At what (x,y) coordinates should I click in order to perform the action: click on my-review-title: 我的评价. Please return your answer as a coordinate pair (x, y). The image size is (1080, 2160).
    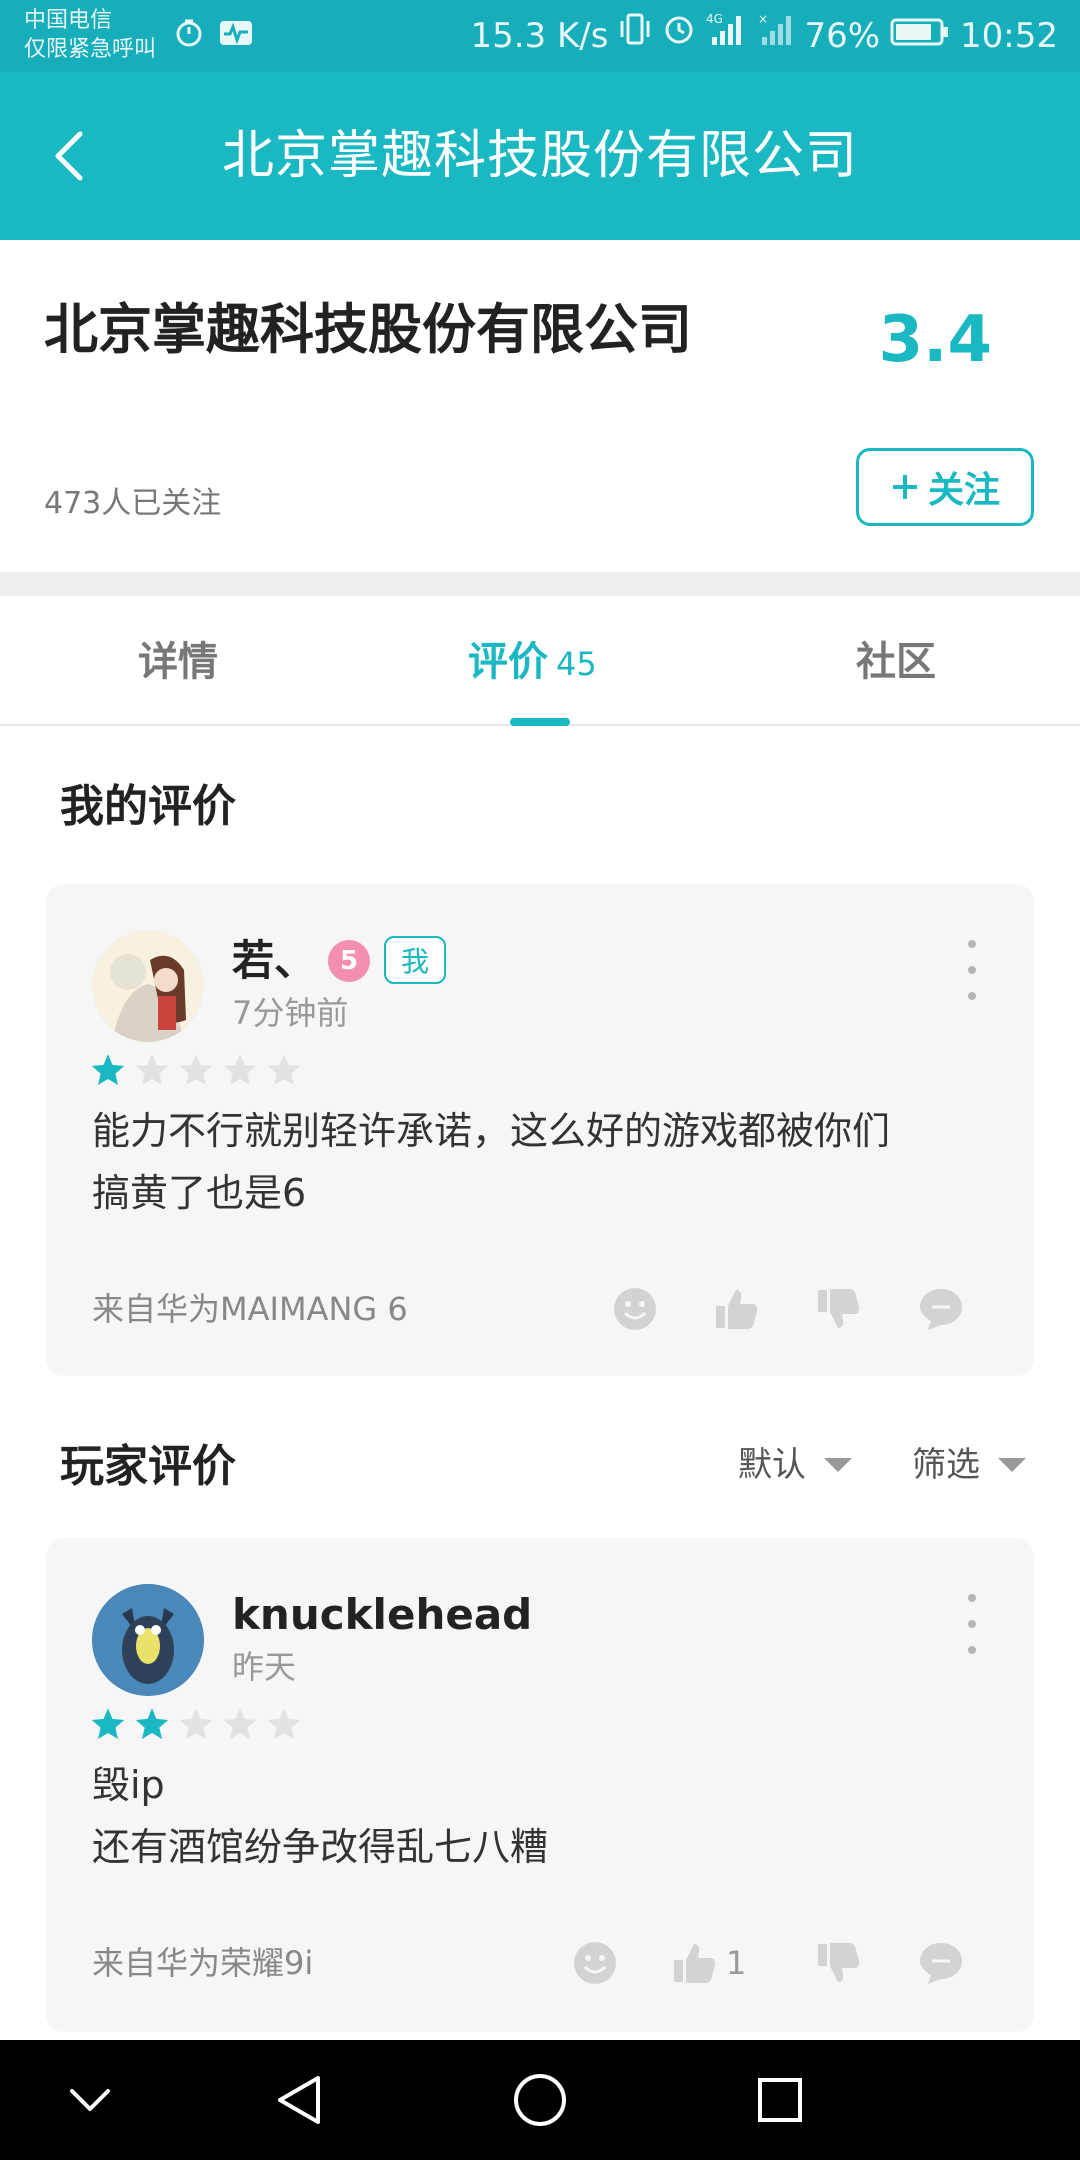
    Looking at the image, I should click on (148, 806).